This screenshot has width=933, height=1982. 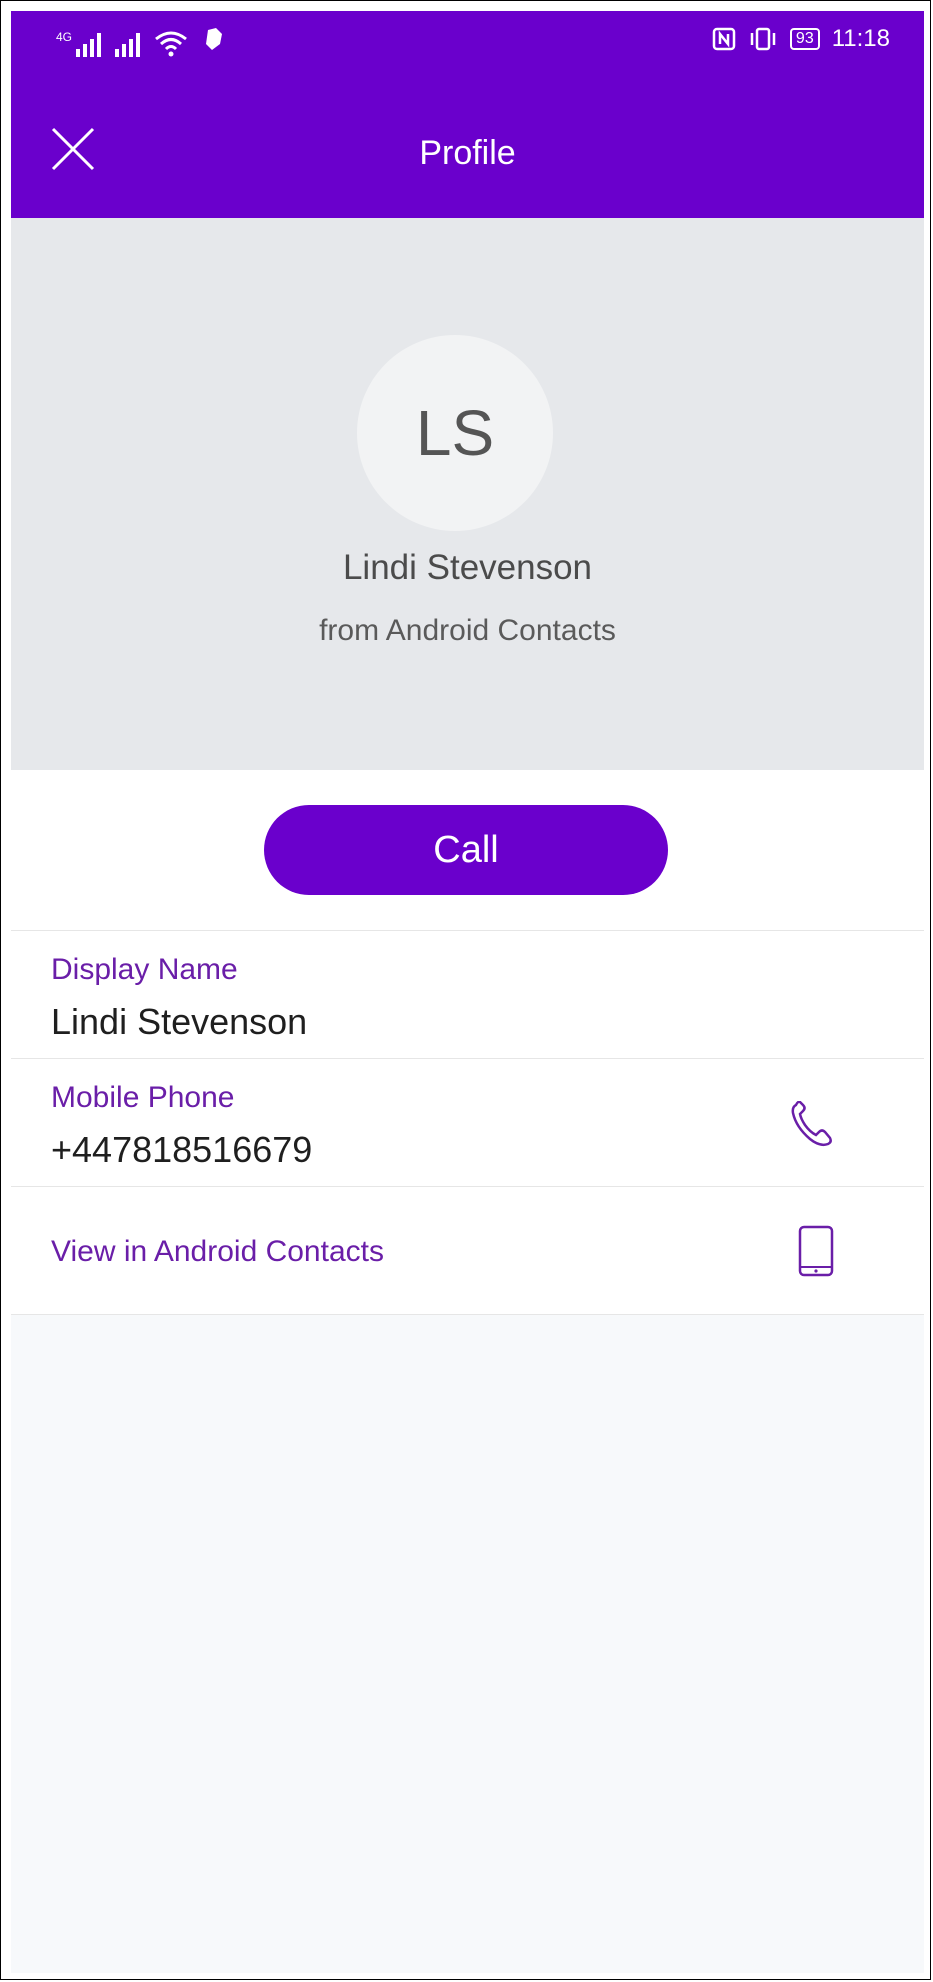 What do you see at coordinates (143, 1097) in the screenshot?
I see `mobile-phone-label: Mobile Phone` at bounding box center [143, 1097].